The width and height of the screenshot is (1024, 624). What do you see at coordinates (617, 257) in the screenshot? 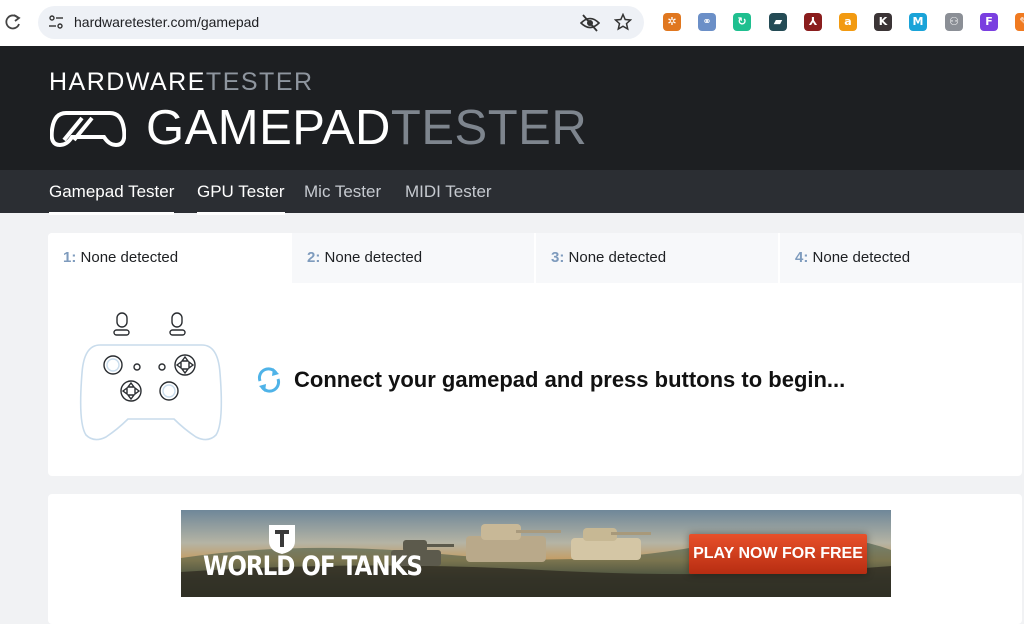
I see `tab-slot-3-label: None detected` at bounding box center [617, 257].